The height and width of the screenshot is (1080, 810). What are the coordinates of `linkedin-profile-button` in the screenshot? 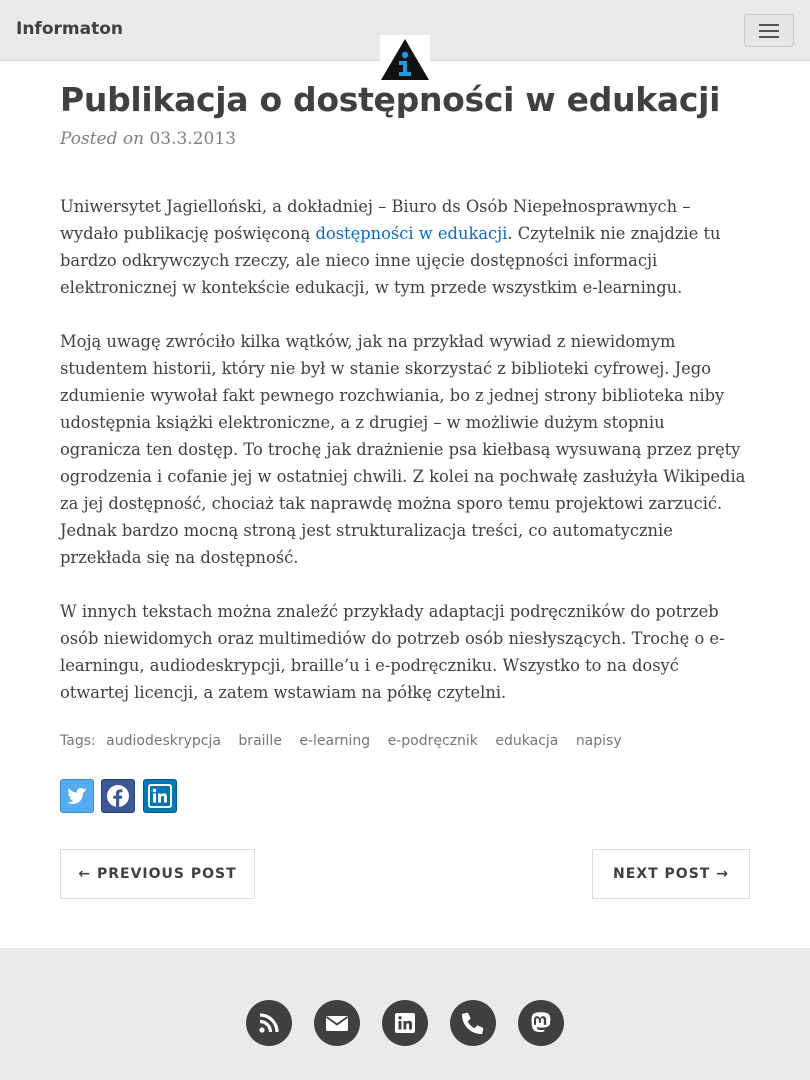 It's located at (405, 1023).